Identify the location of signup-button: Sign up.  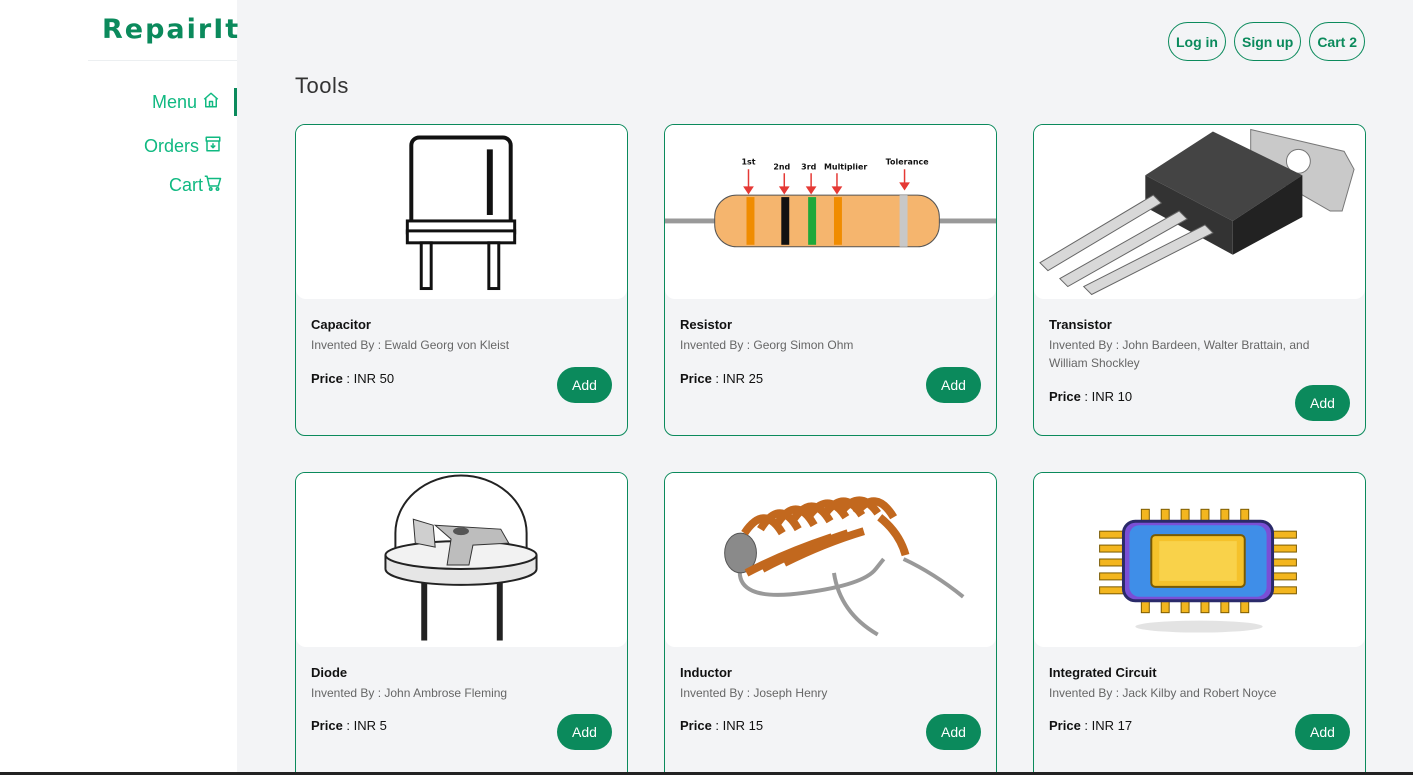
(1267, 41).